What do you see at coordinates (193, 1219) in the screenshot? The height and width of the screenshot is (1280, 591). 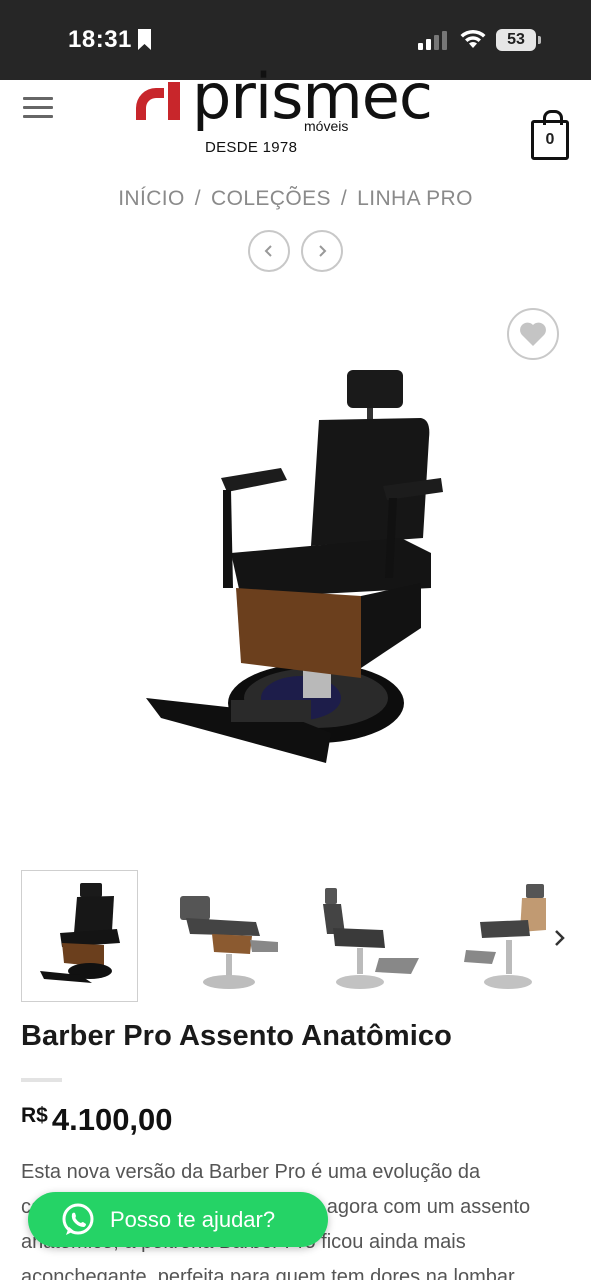 I see `whatsapp-label: Posso te ajudar?` at bounding box center [193, 1219].